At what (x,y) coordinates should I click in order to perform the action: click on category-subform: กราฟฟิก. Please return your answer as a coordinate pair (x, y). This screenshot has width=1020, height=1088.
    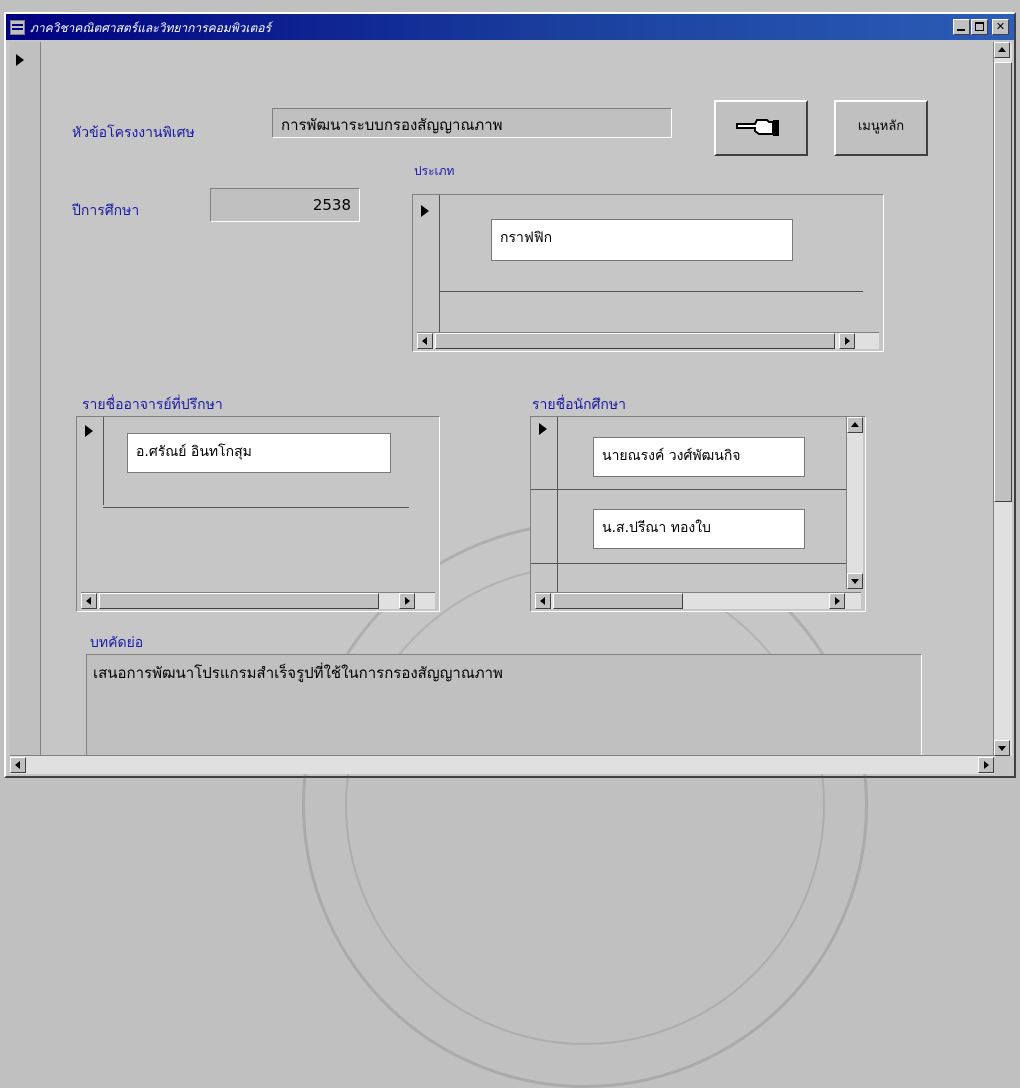
    Looking at the image, I should click on (648, 273).